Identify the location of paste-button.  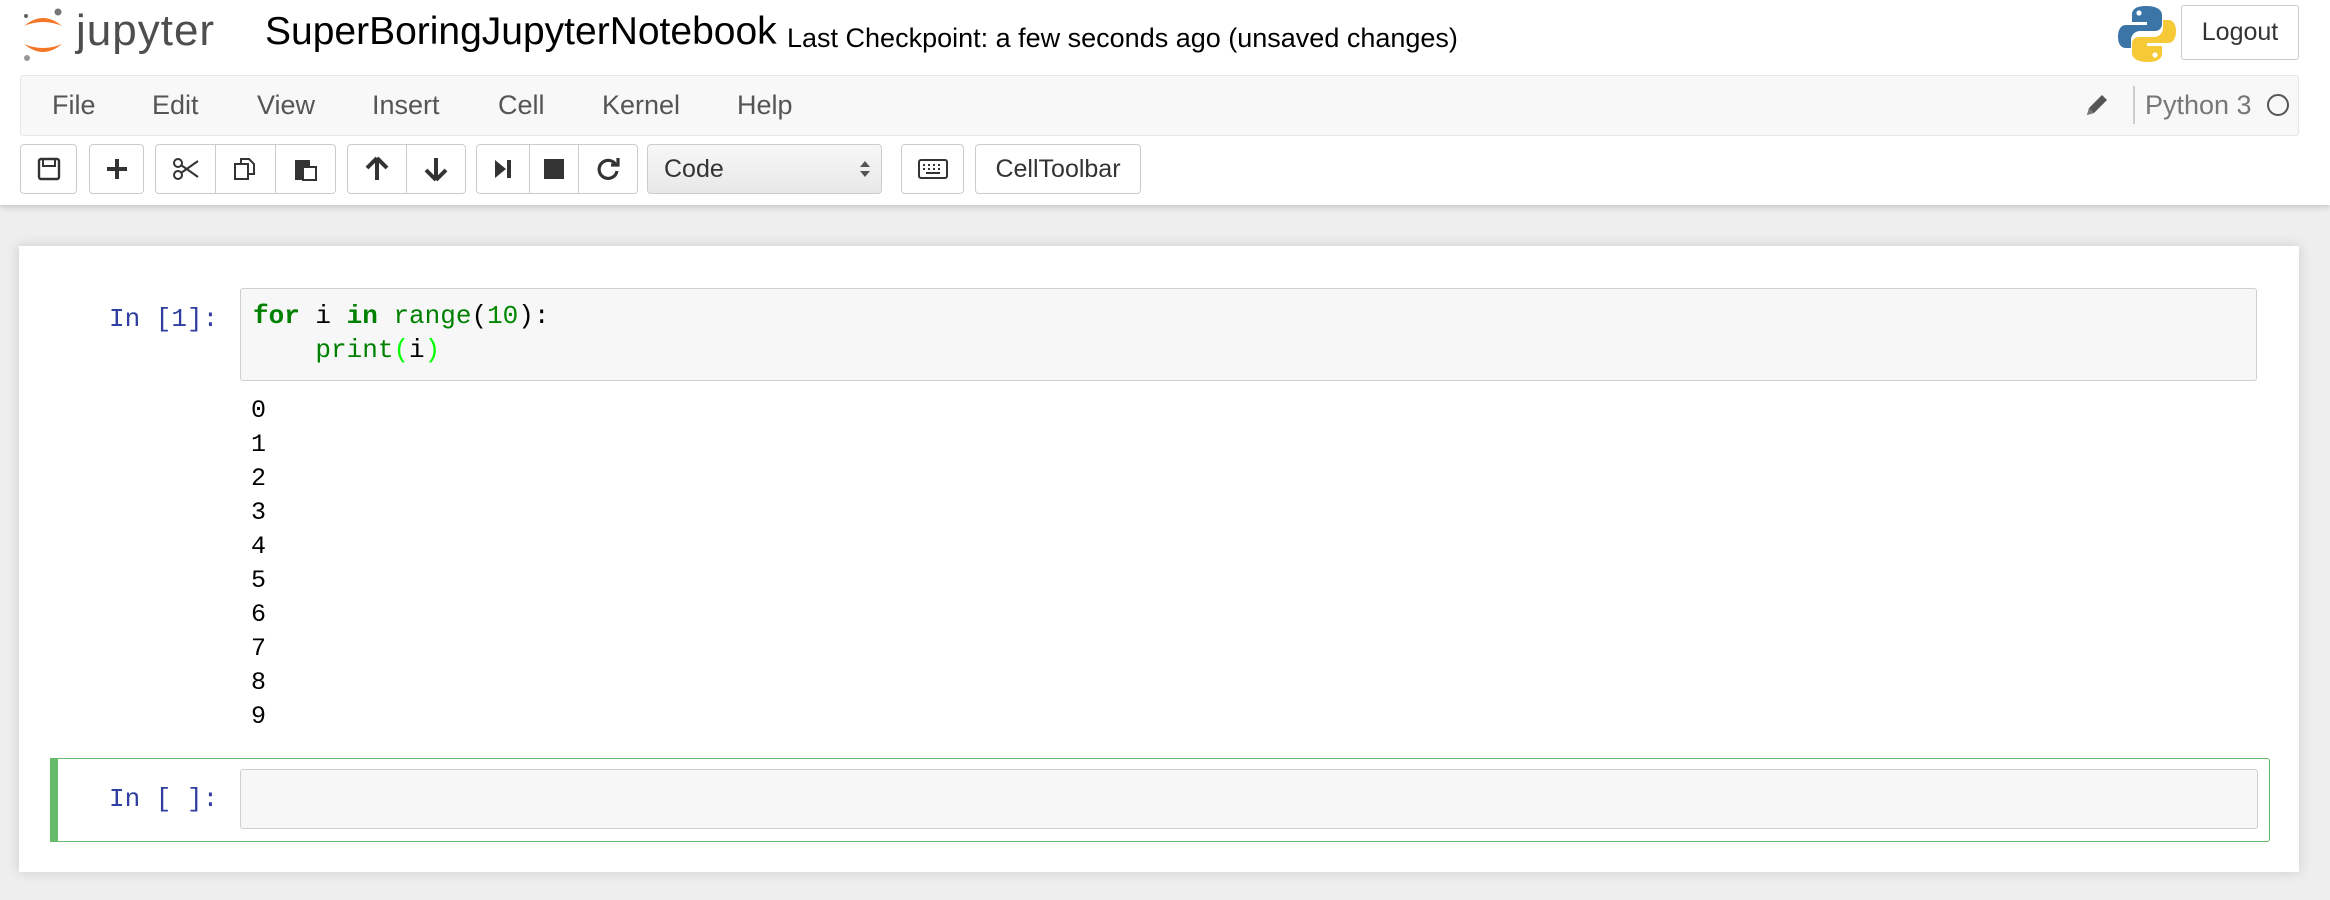
(305, 169).